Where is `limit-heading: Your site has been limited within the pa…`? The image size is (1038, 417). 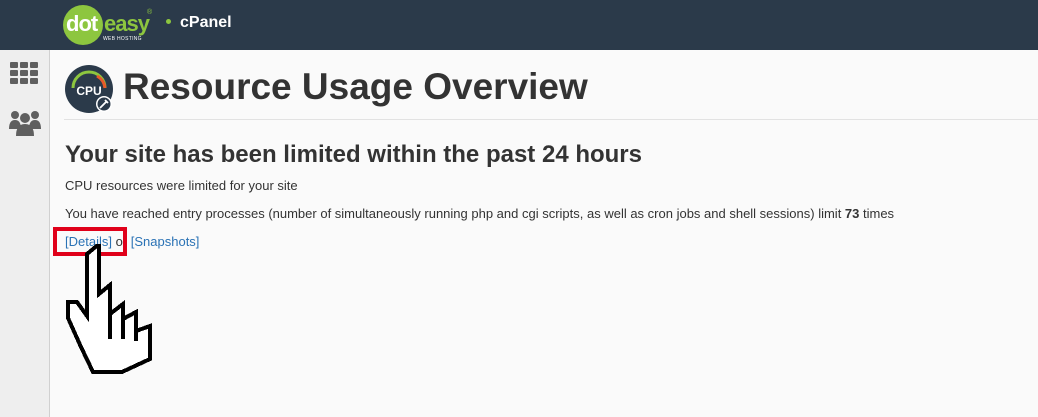
limit-heading: Your site has been limited within the pa… is located at coordinates (353, 154).